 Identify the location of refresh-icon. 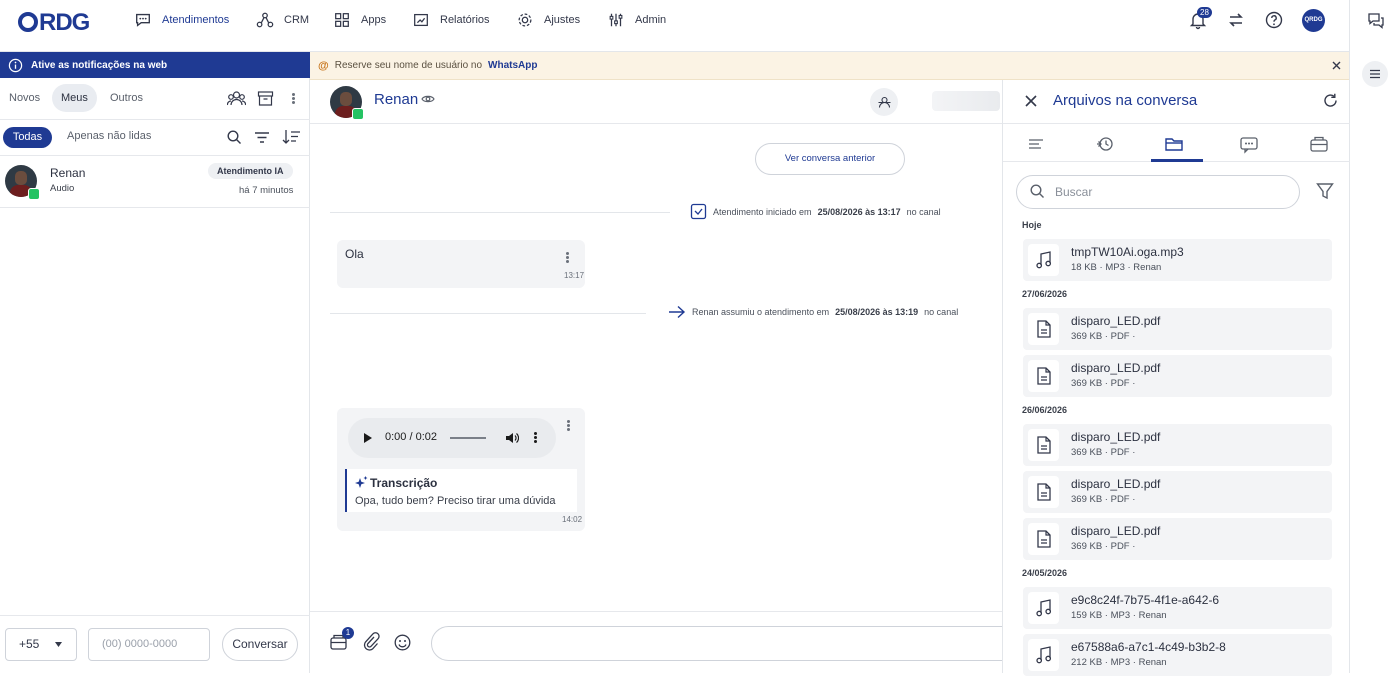
(1330, 100).